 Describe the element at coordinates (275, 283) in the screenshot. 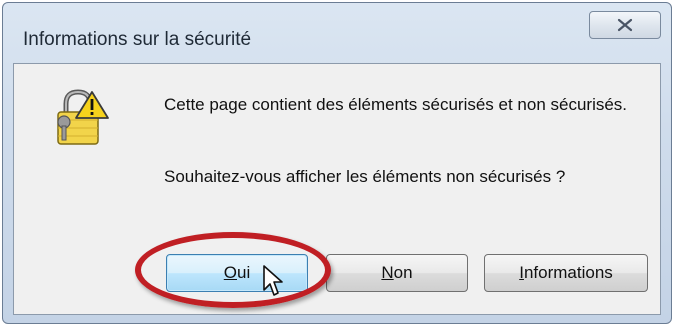

I see `mouse-pointer-icon` at that location.